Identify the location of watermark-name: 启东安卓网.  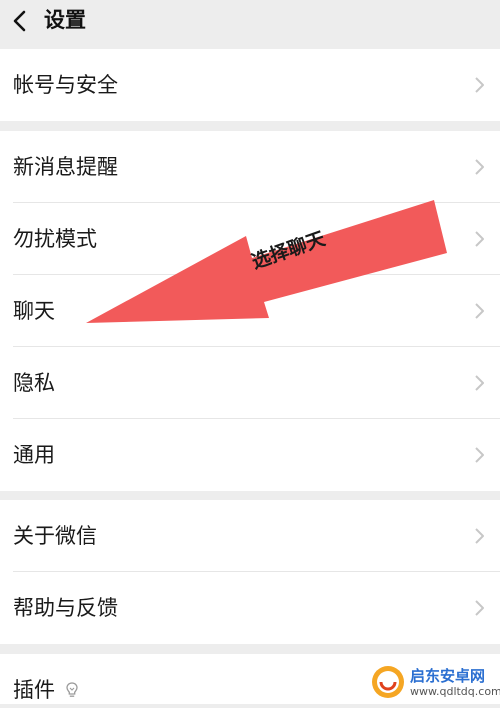
(448, 676).